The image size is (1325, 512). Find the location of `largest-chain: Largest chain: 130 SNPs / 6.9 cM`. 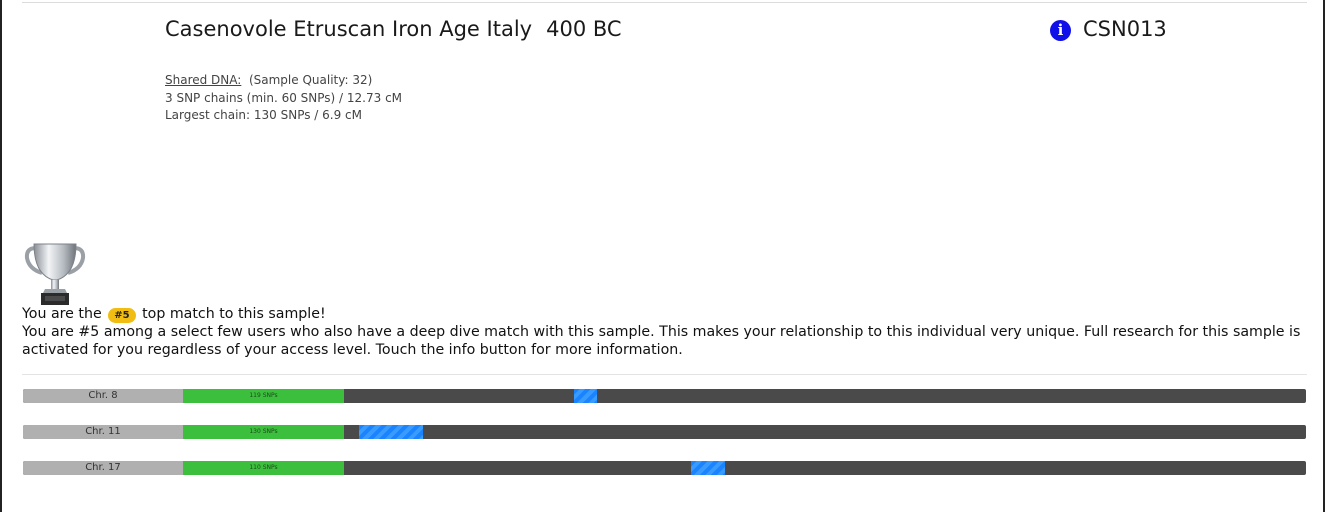

largest-chain: Largest chain: 130 SNPs / 6.9 cM is located at coordinates (263, 115).